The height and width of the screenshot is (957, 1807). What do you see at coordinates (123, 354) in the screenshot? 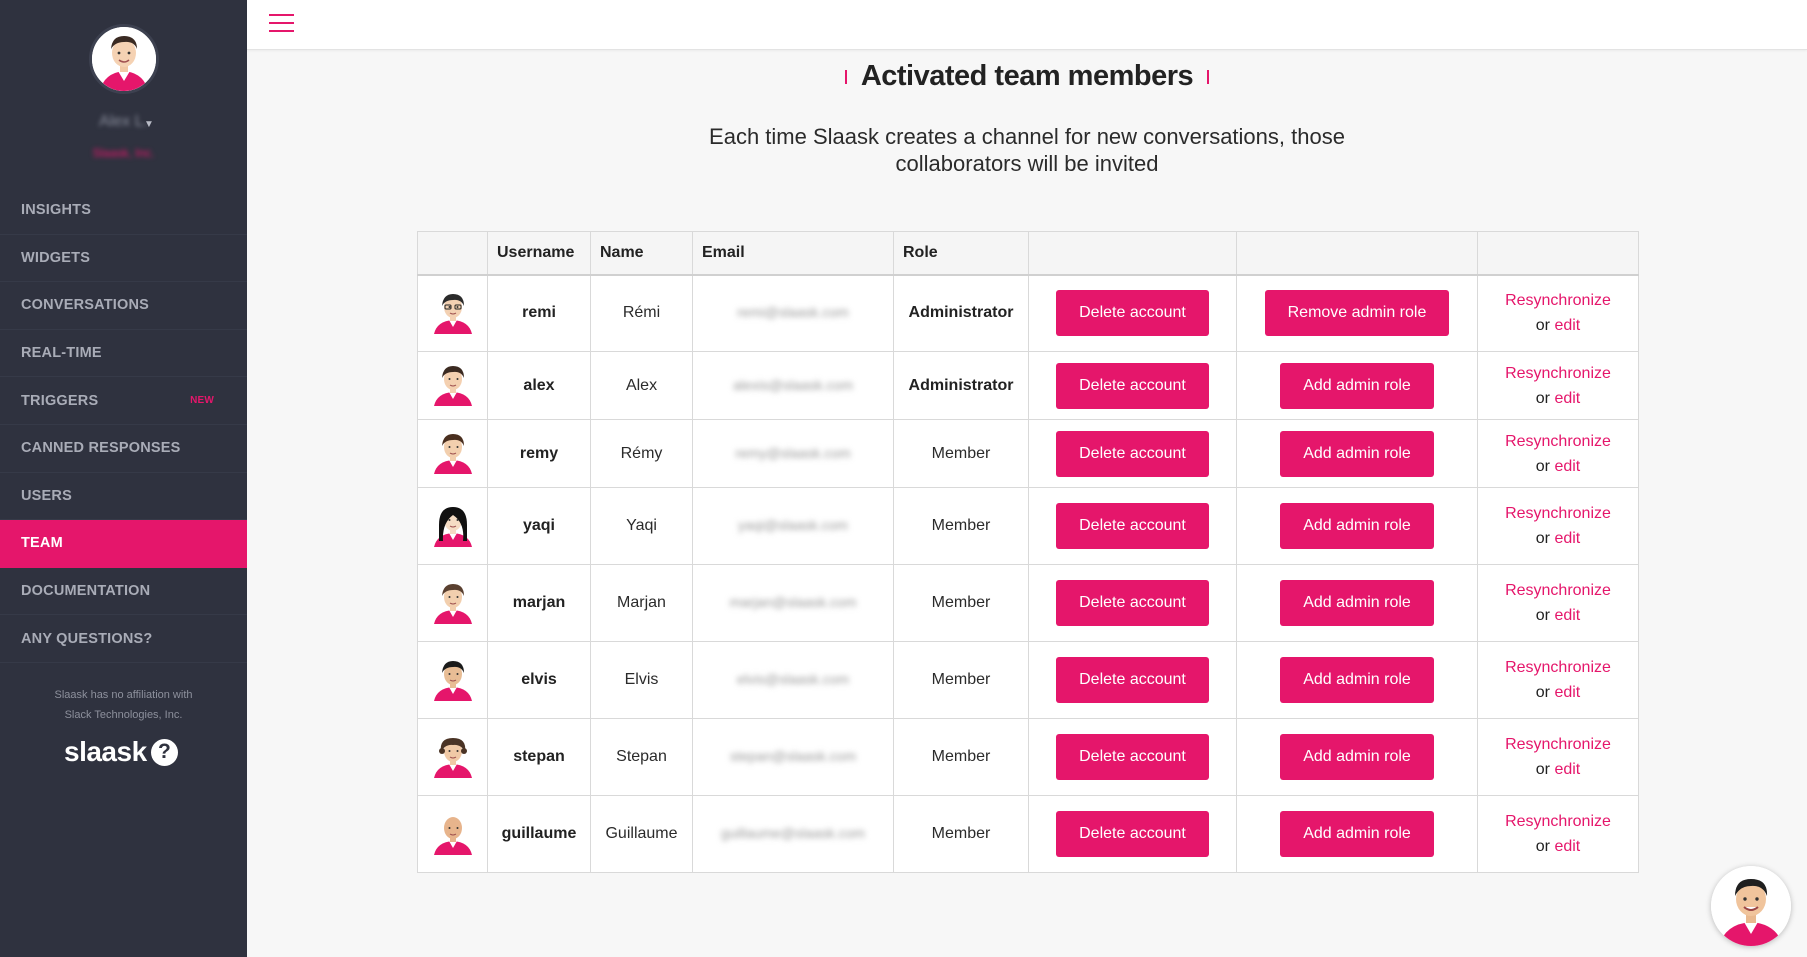
I see `sidebar-item-real-time: REAL-TIME` at bounding box center [123, 354].